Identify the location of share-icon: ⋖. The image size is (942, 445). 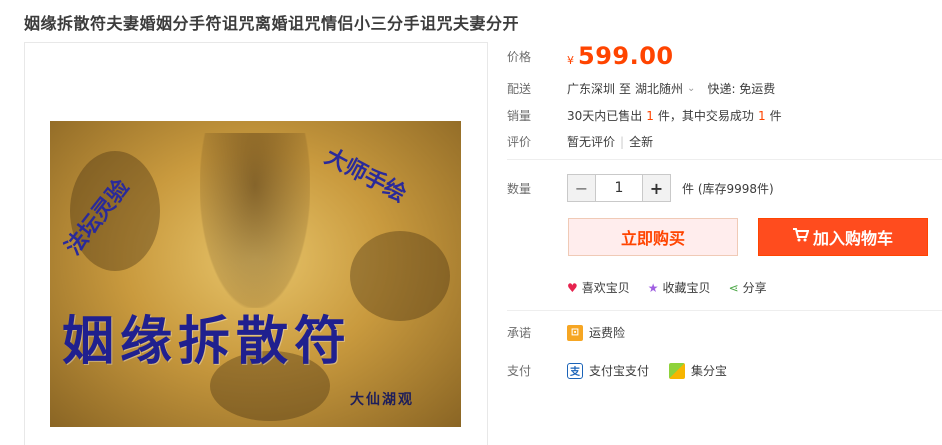
(733, 287).